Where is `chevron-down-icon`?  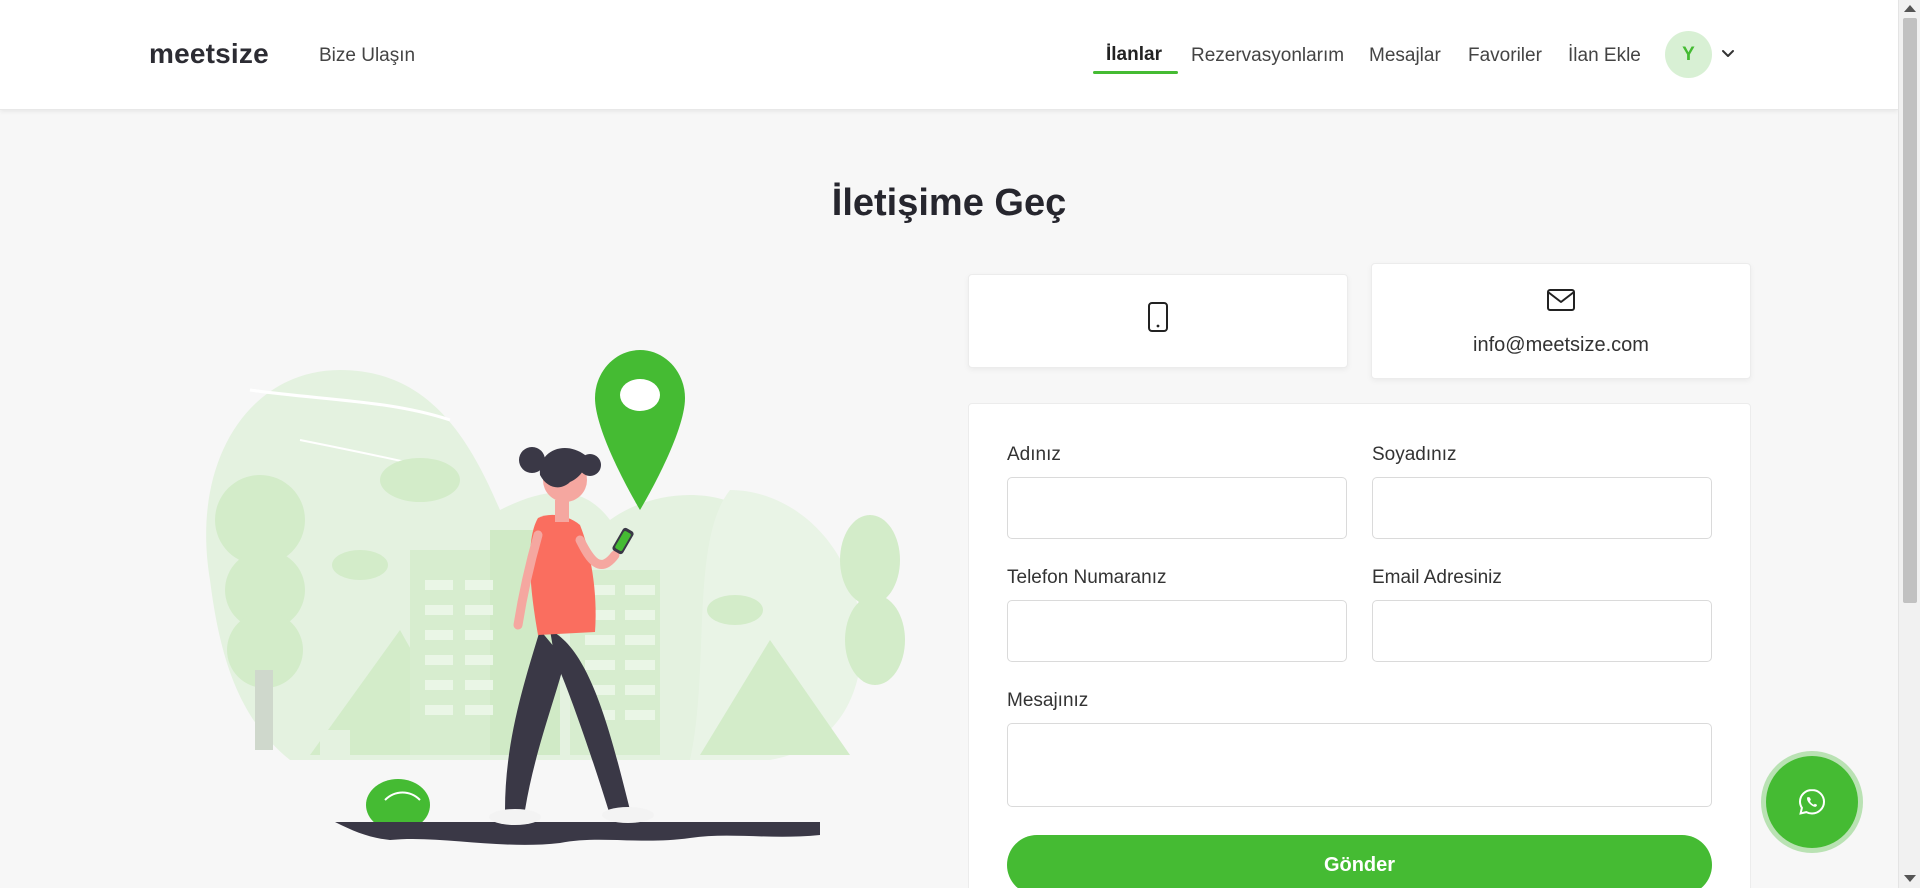
chevron-down-icon is located at coordinates (1728, 54).